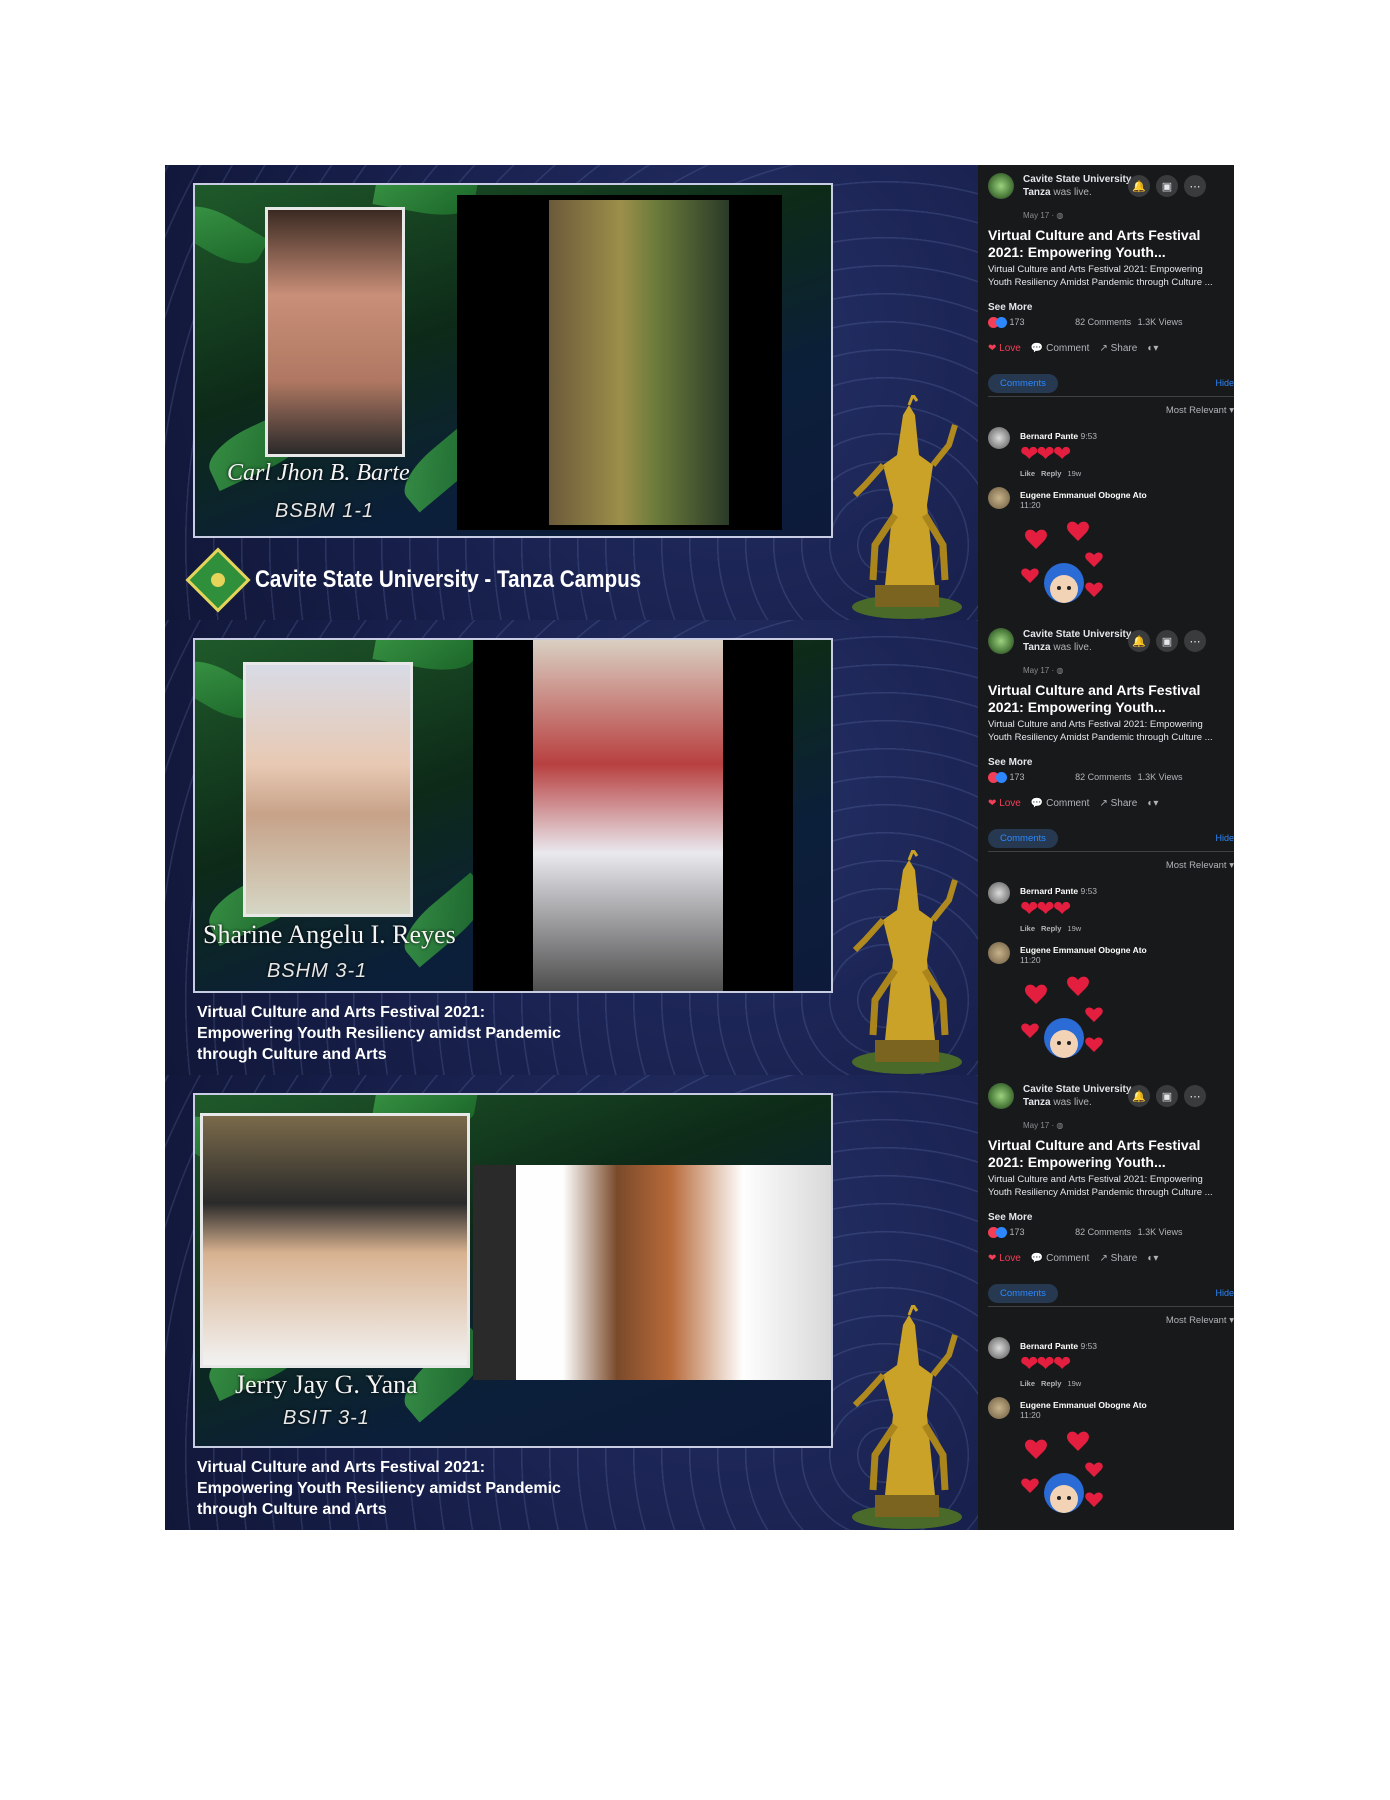  What do you see at coordinates (1001, 778) in the screenshot?
I see `like-reaction-icon` at bounding box center [1001, 778].